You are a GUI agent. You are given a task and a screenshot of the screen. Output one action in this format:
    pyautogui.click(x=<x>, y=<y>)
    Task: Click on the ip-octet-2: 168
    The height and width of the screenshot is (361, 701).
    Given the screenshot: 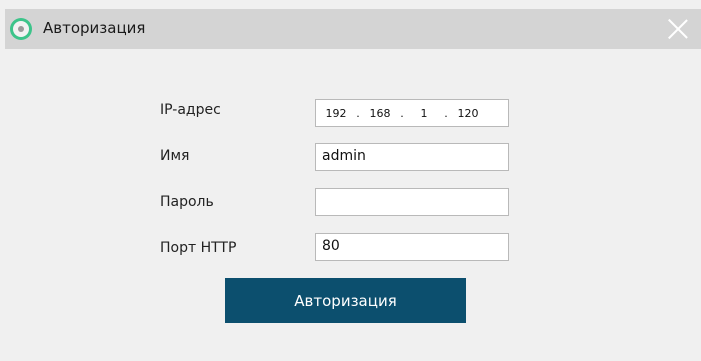 What is the action you would take?
    pyautogui.click(x=380, y=113)
    